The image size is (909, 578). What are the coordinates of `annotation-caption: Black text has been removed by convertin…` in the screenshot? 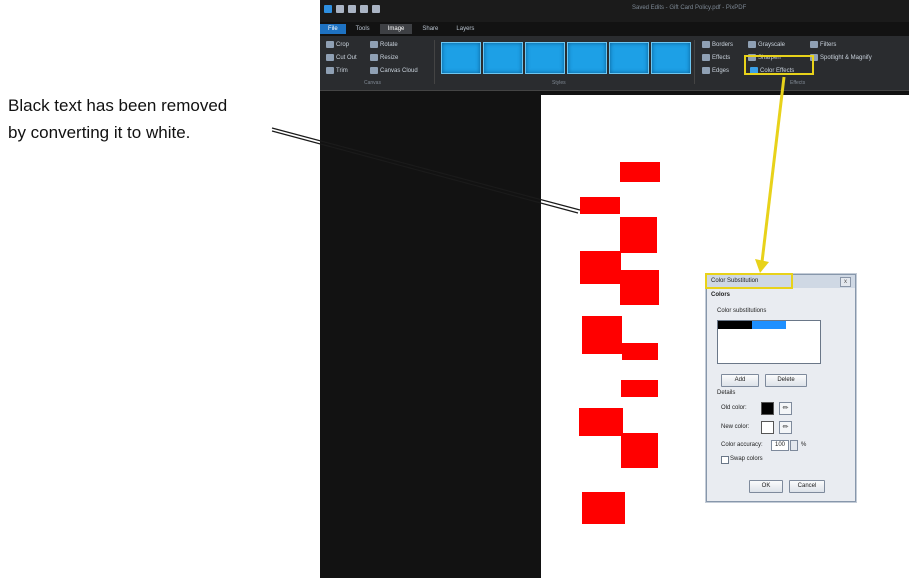 It's located at (158, 119).